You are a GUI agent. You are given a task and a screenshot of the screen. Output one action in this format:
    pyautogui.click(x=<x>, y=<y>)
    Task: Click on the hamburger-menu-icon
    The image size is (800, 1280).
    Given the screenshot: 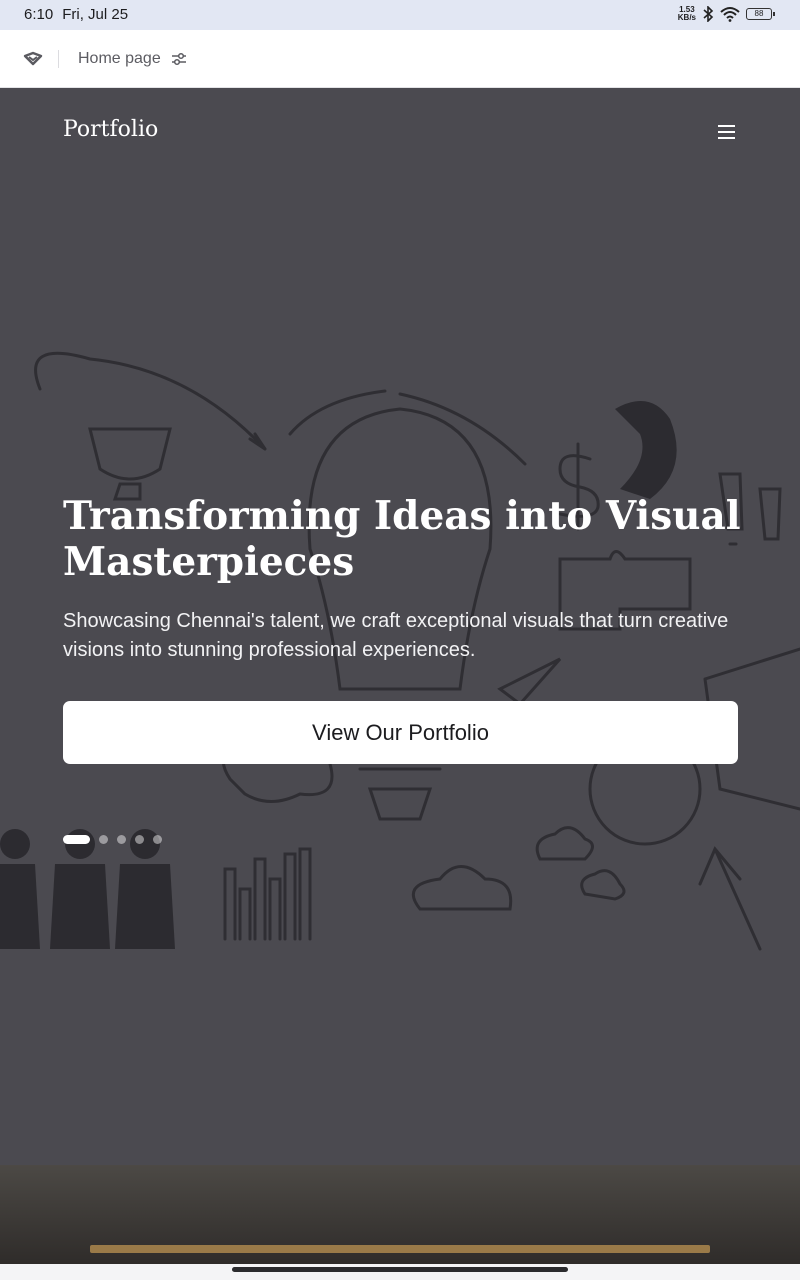 What is the action you would take?
    pyautogui.click(x=727, y=132)
    